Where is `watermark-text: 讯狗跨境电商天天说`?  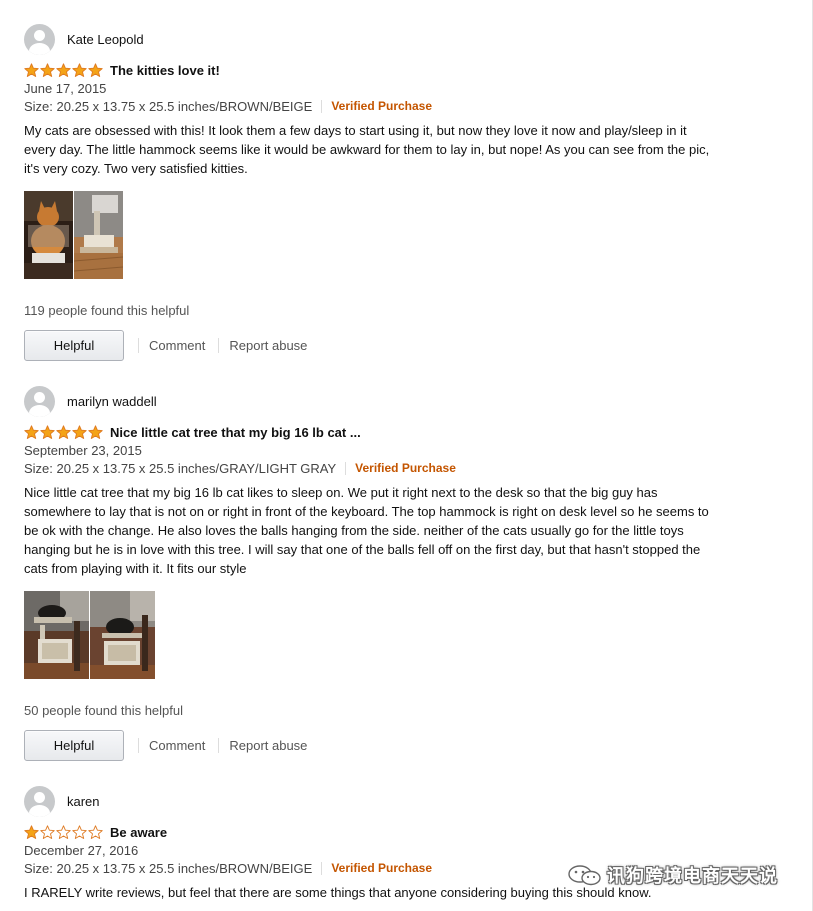
watermark-text: 讯狗跨境电商天天说 is located at coordinates (692, 876).